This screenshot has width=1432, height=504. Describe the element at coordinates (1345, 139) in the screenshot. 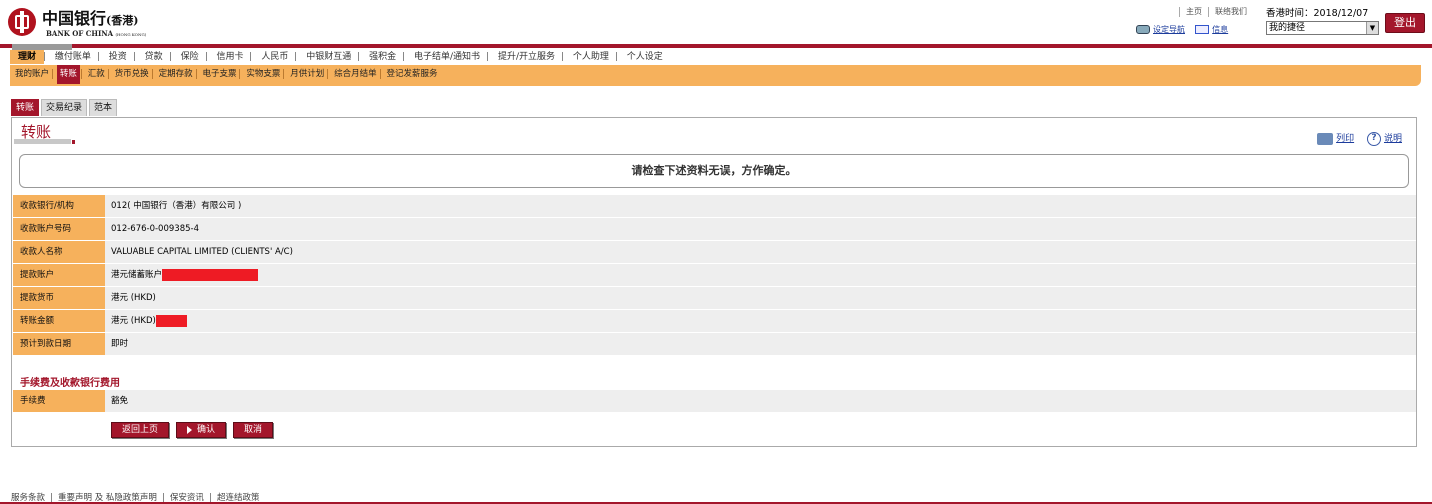

I see `print-link: 列印` at that location.